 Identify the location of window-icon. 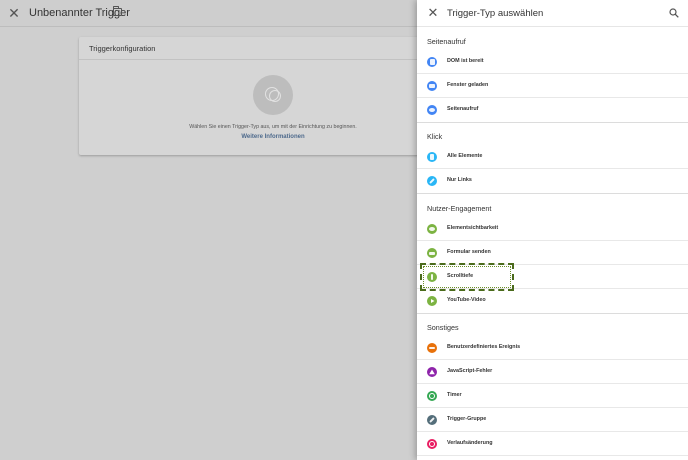
(432, 86).